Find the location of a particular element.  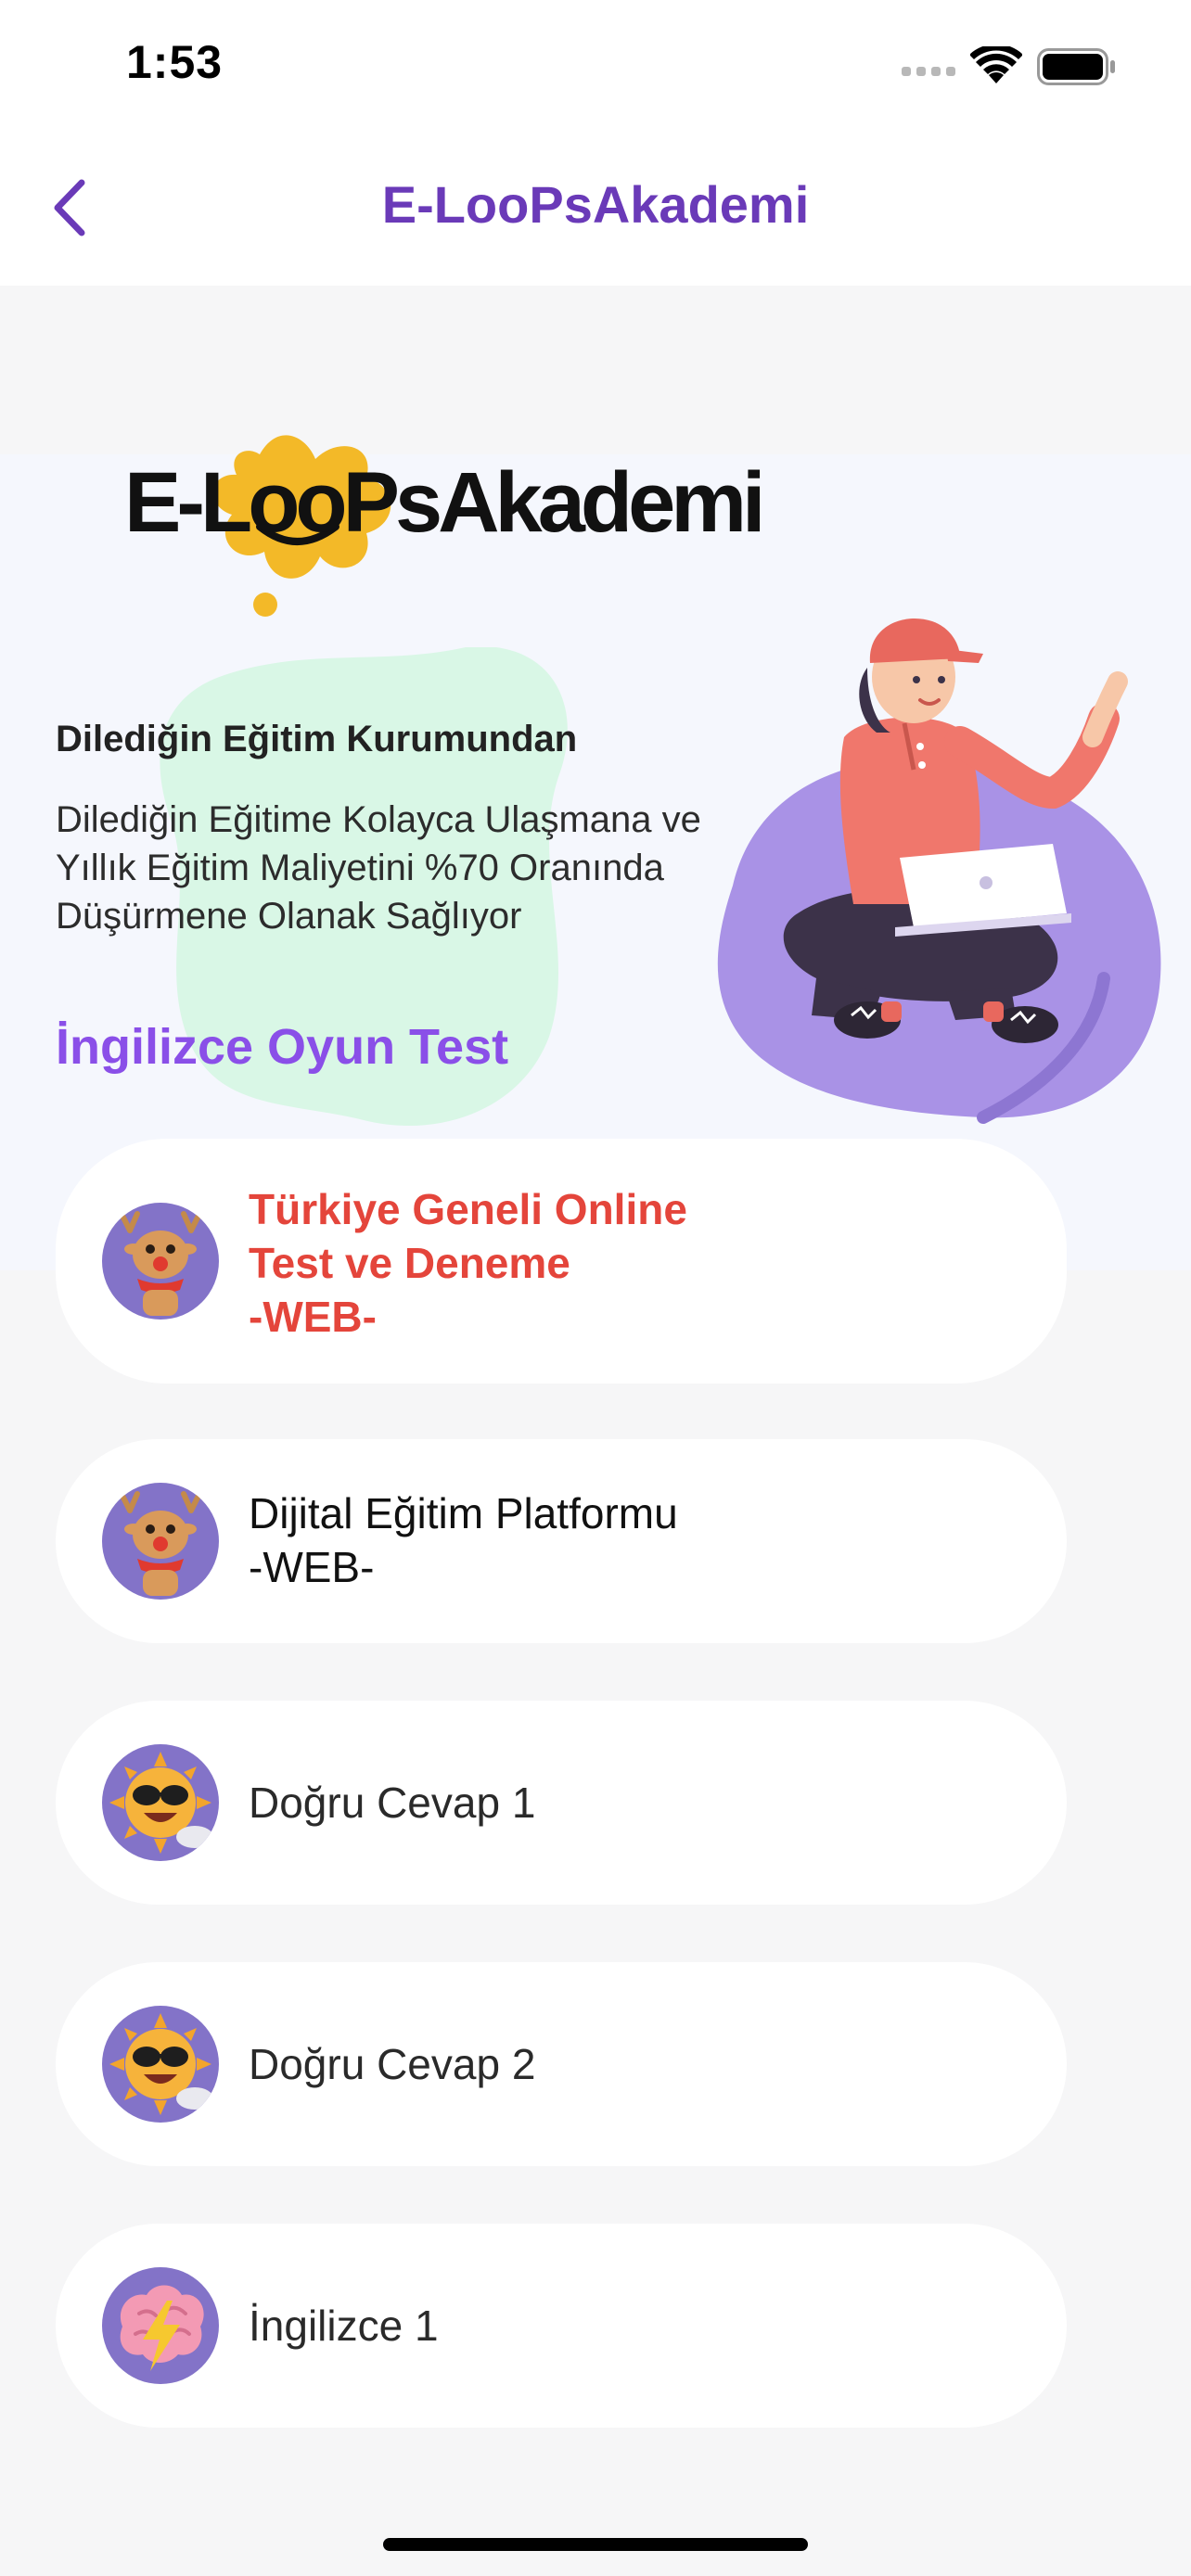

brand-logo: E-LooPsAkademi is located at coordinates (443, 524).